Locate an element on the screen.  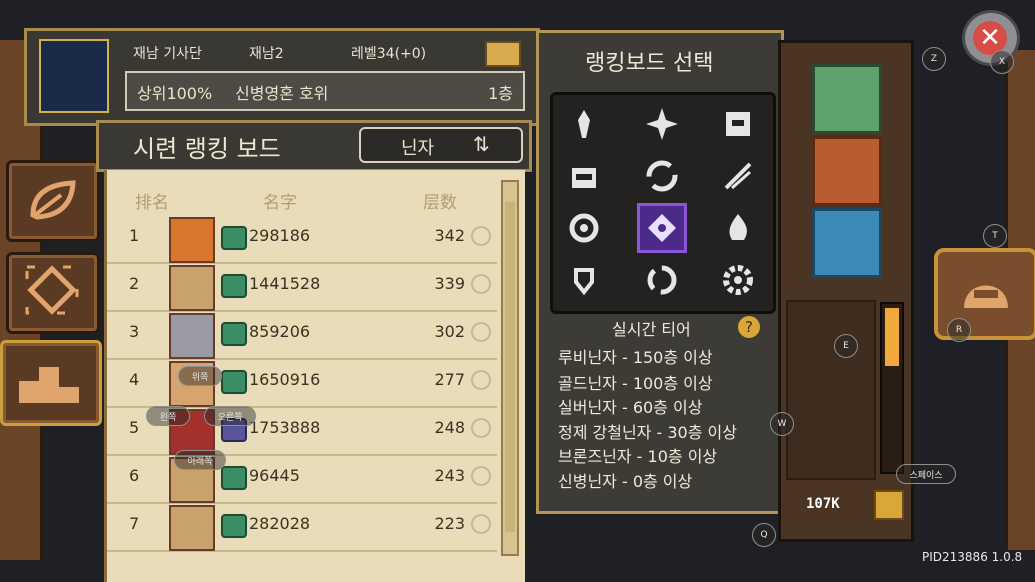
player-level: 레벨34(+0) is located at coordinates (389, 54).